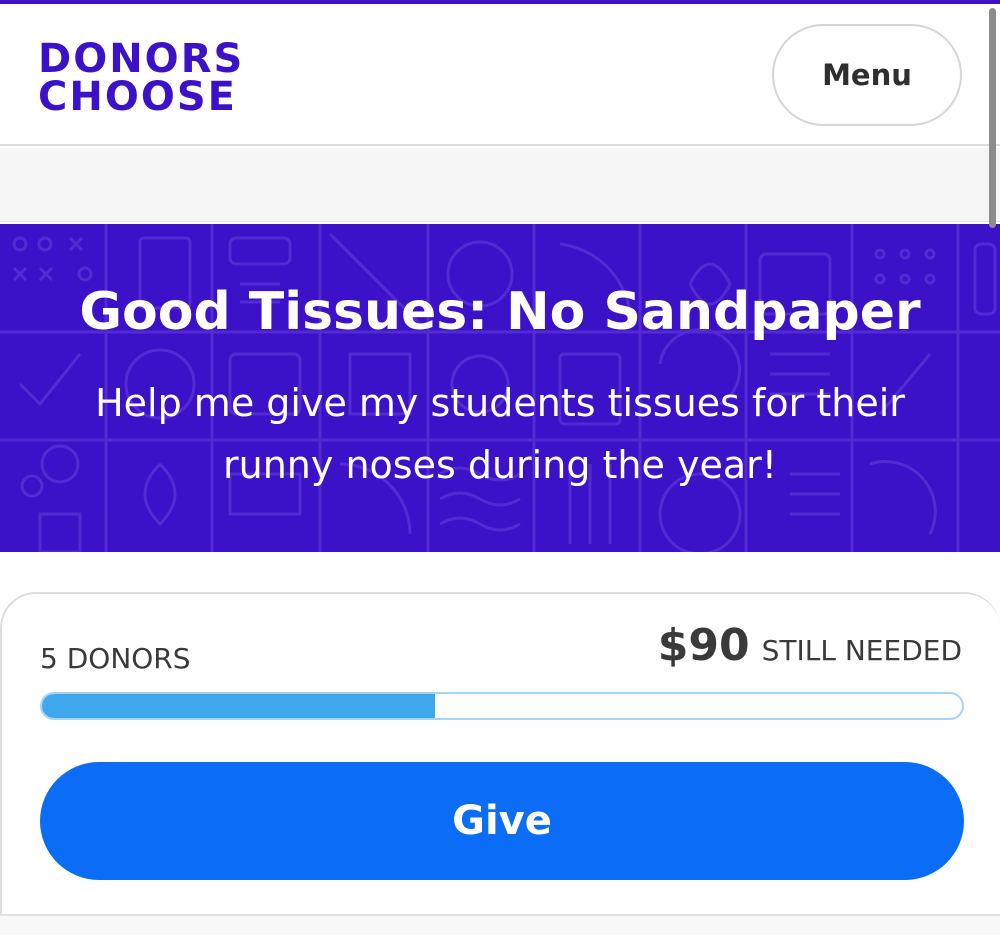 The height and width of the screenshot is (935, 1000). What do you see at coordinates (502, 821) in the screenshot?
I see `give-button: Give` at bounding box center [502, 821].